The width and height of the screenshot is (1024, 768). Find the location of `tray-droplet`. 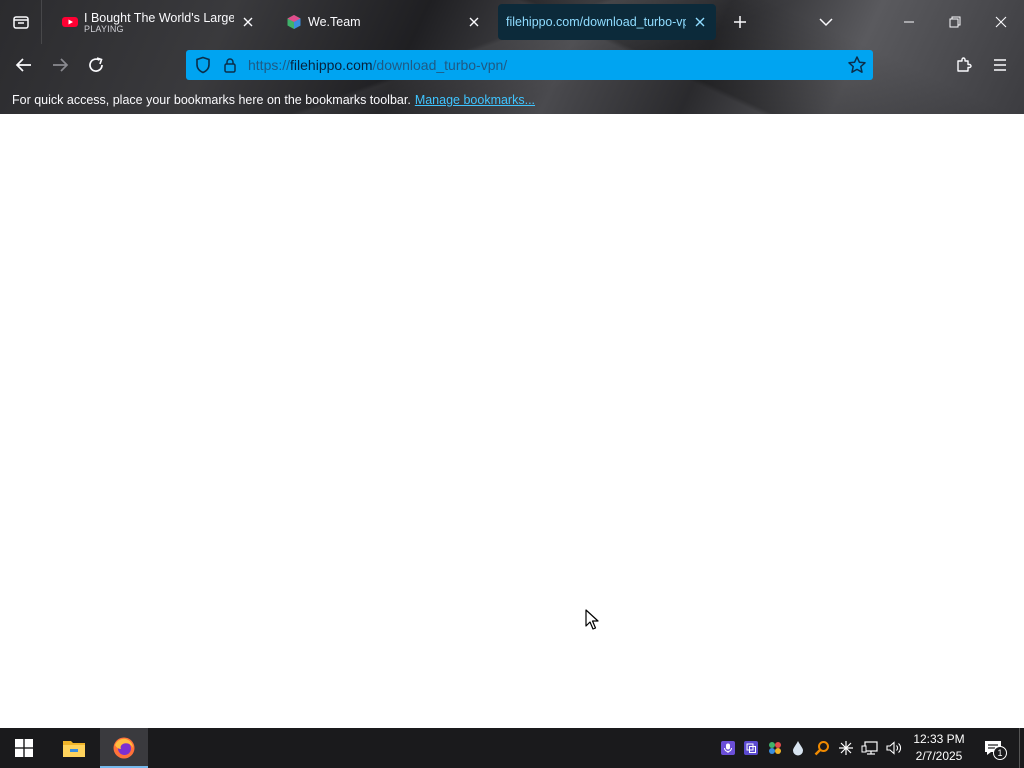

tray-droplet is located at coordinates (798, 748).